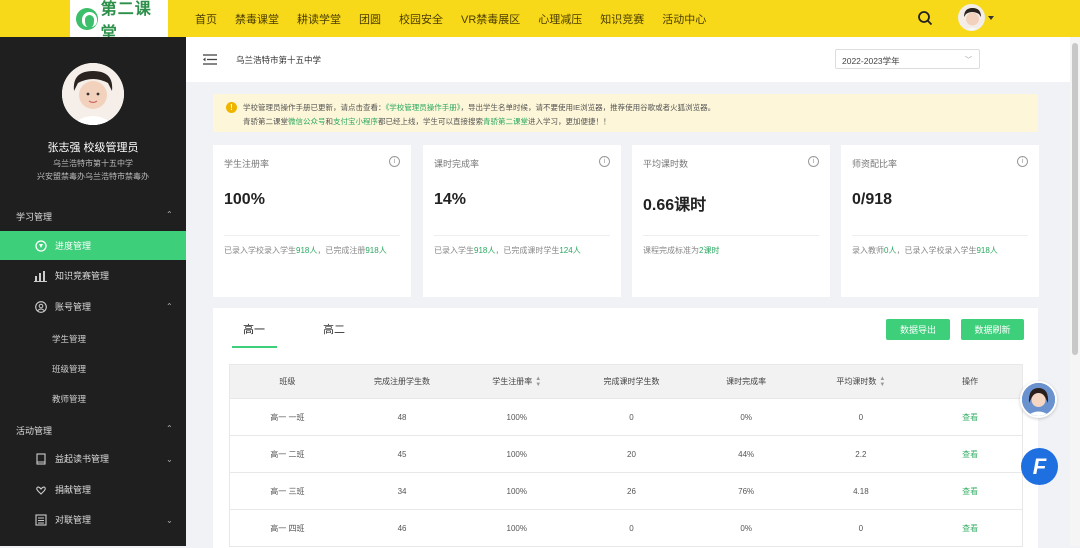  Describe the element at coordinates (40, 458) in the screenshot. I see `book-icon` at that location.